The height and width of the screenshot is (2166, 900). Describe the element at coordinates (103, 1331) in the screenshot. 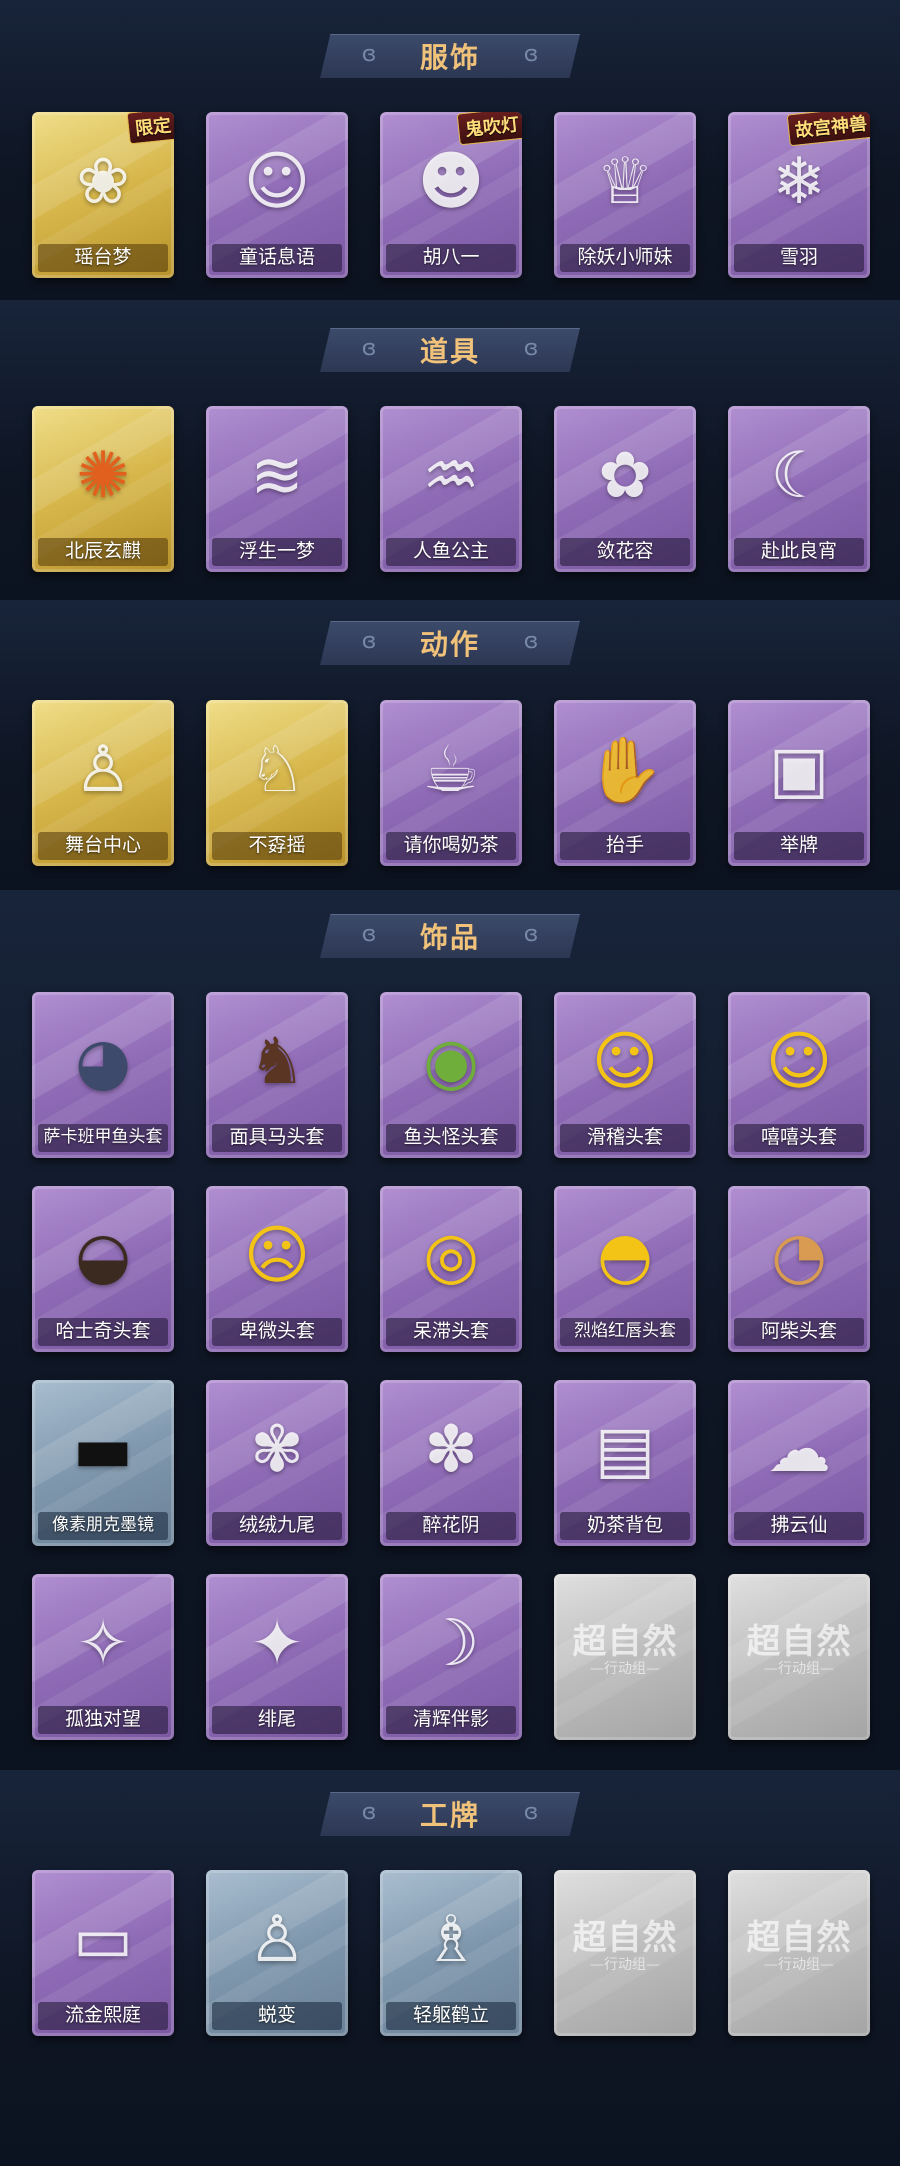

I see `item-label: 哈士奇头套` at that location.